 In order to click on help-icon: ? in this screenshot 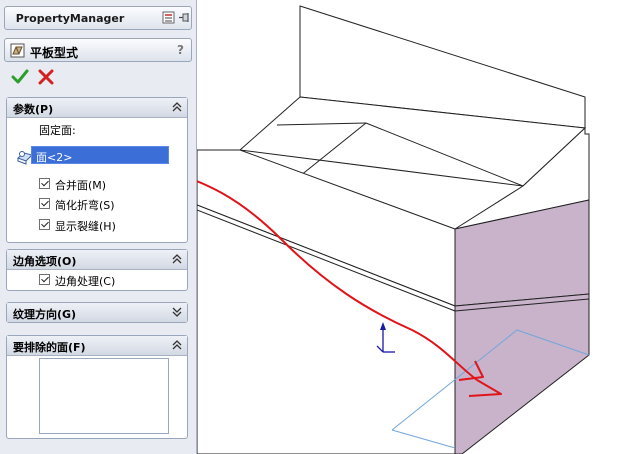, I will do `click(180, 50)`.